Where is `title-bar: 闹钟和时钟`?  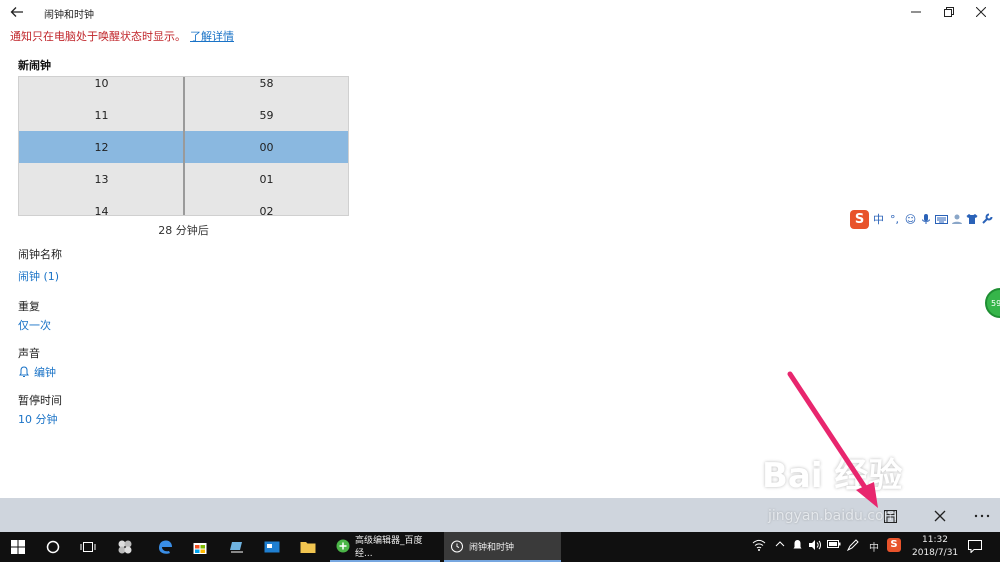
title-bar: 闹钟和时钟 is located at coordinates (500, 12).